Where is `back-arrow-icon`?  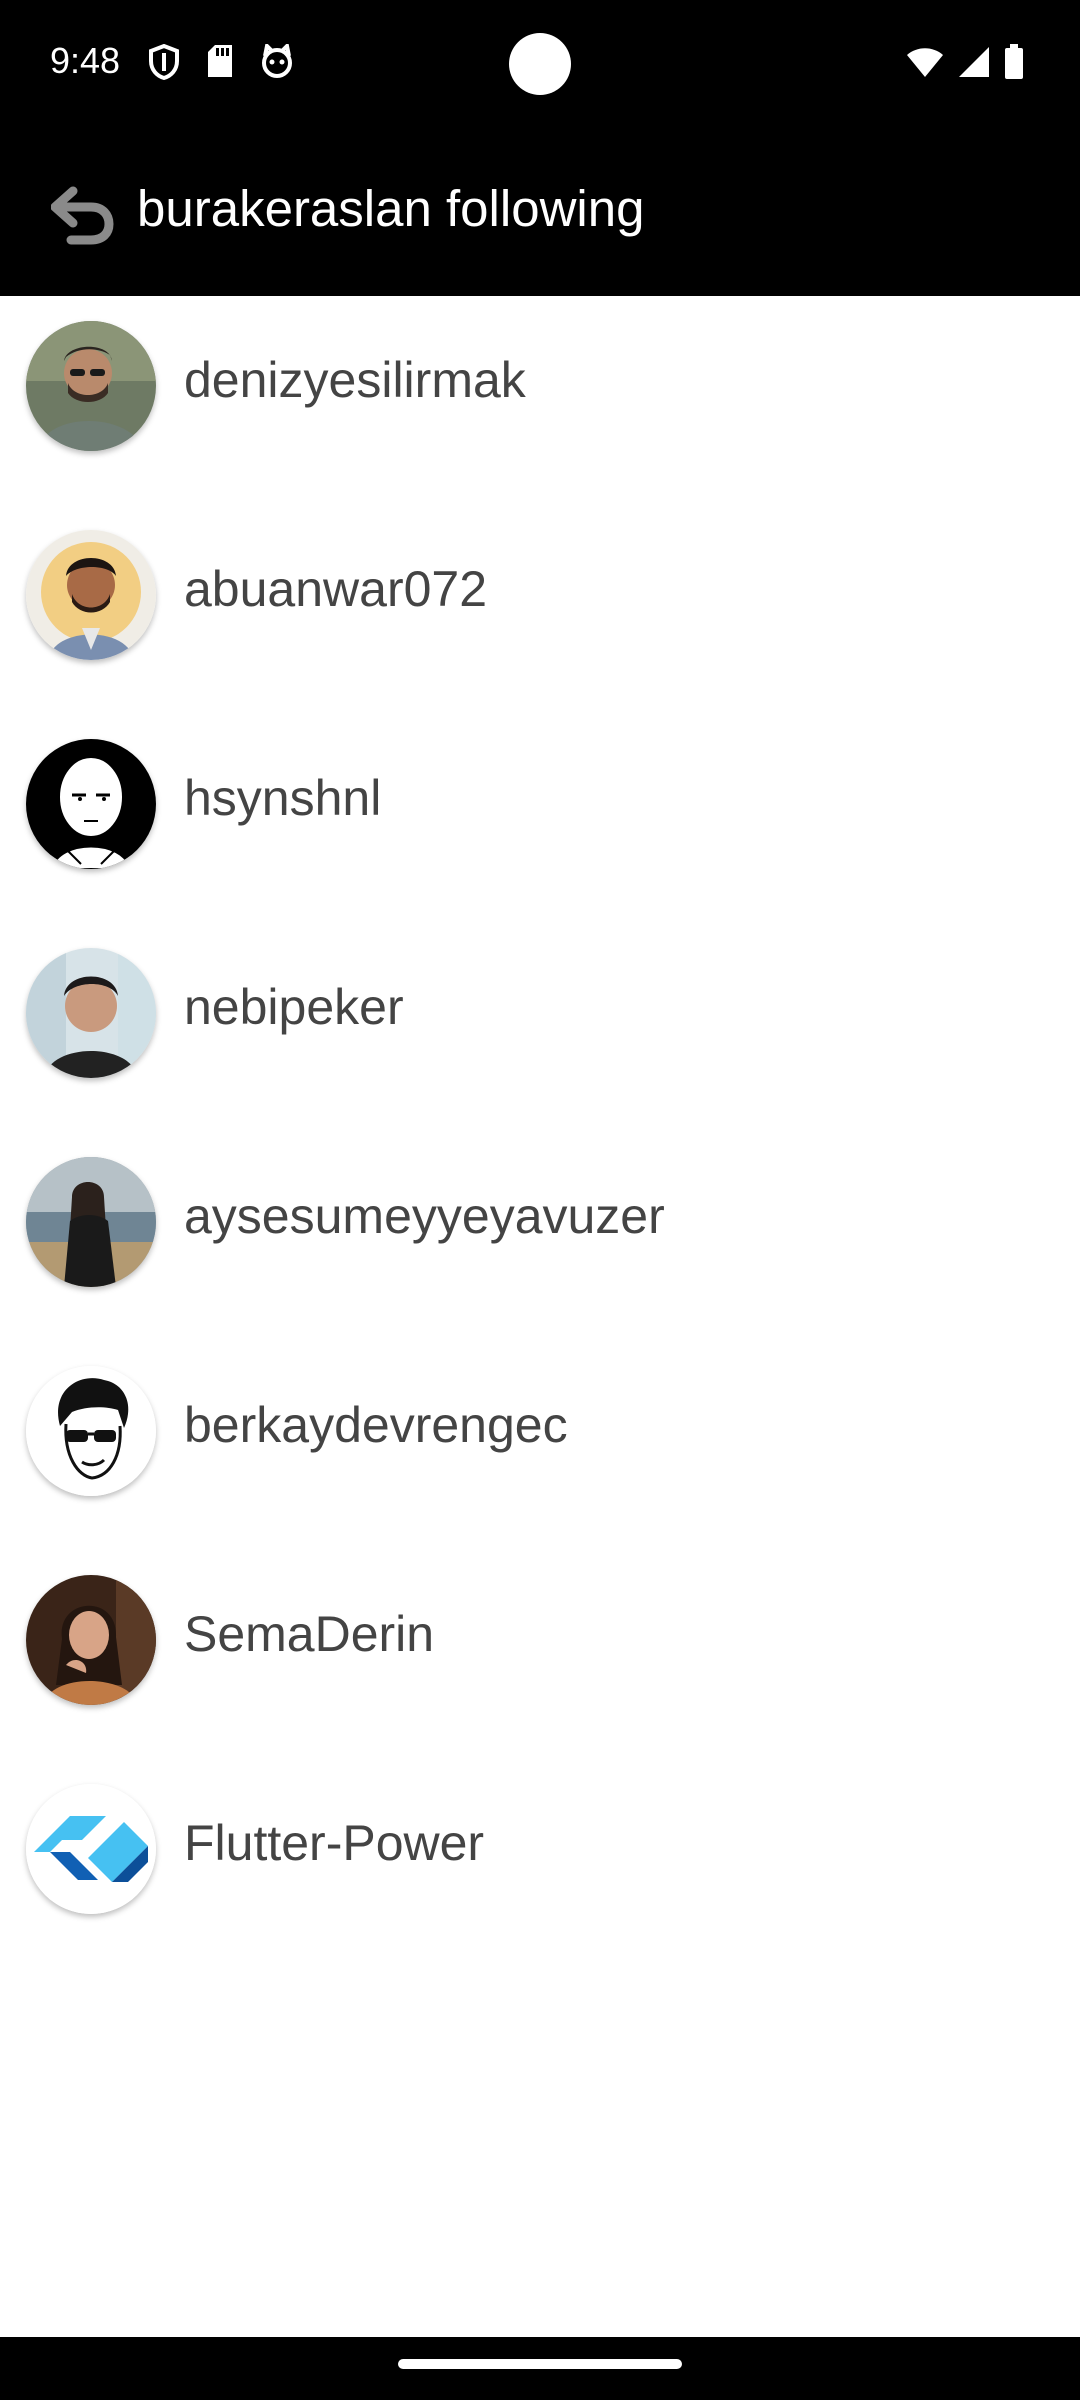 back-arrow-icon is located at coordinates (82, 217).